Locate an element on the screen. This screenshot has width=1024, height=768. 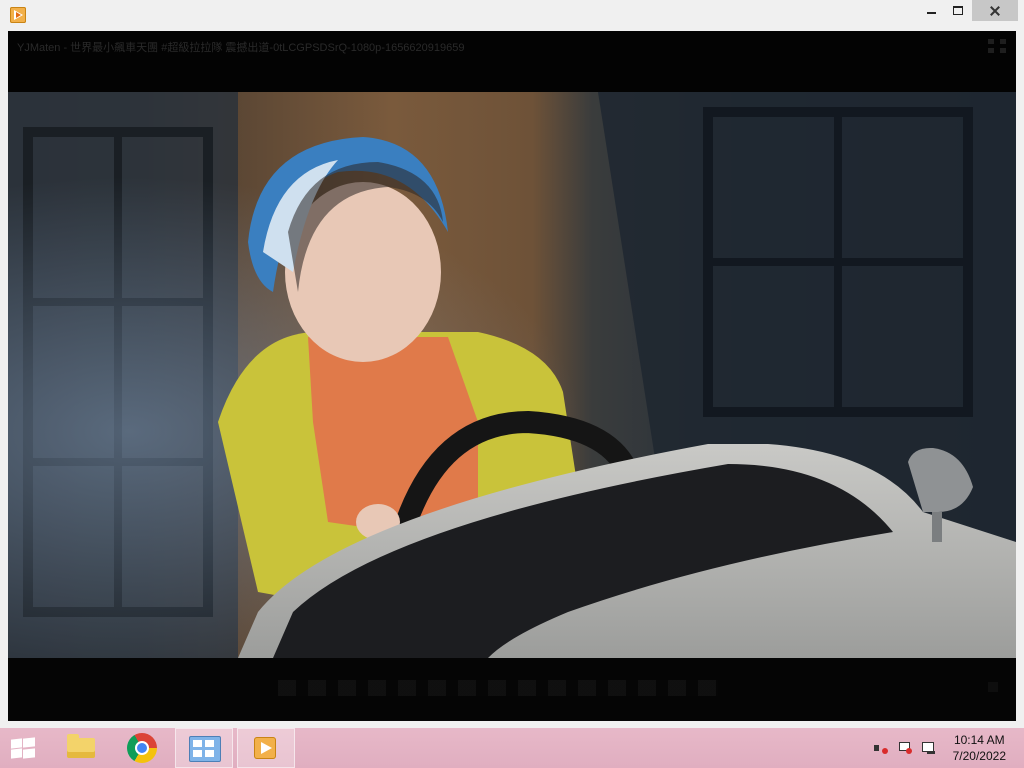
network-icon is located at coordinates (929, 748).